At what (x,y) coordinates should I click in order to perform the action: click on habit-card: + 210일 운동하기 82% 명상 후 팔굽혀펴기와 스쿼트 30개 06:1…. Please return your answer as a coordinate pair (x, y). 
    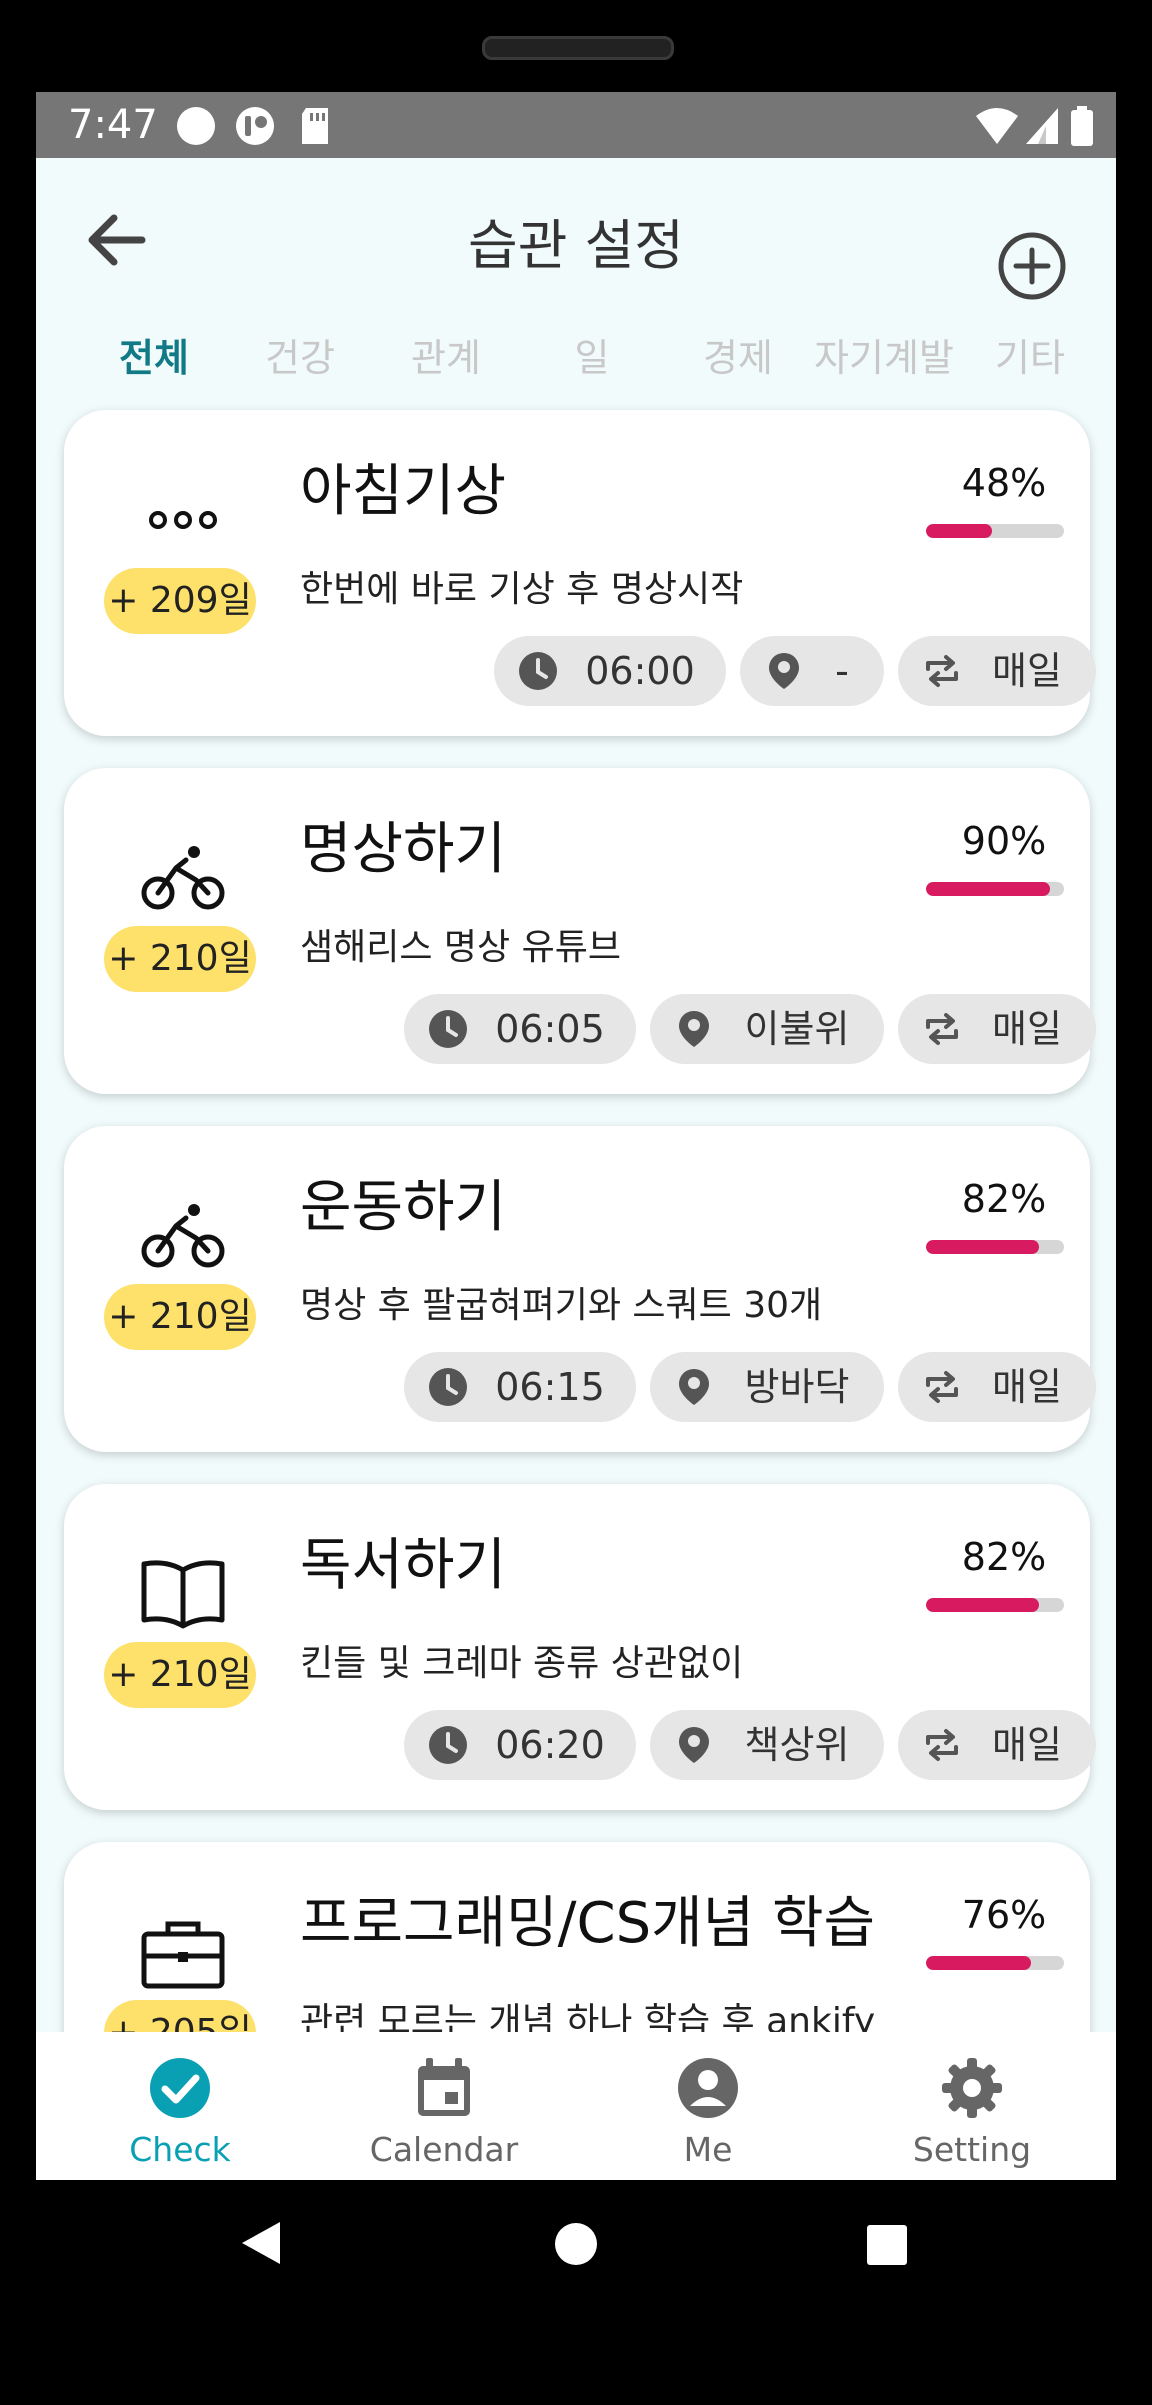
    Looking at the image, I should click on (580, 1289).